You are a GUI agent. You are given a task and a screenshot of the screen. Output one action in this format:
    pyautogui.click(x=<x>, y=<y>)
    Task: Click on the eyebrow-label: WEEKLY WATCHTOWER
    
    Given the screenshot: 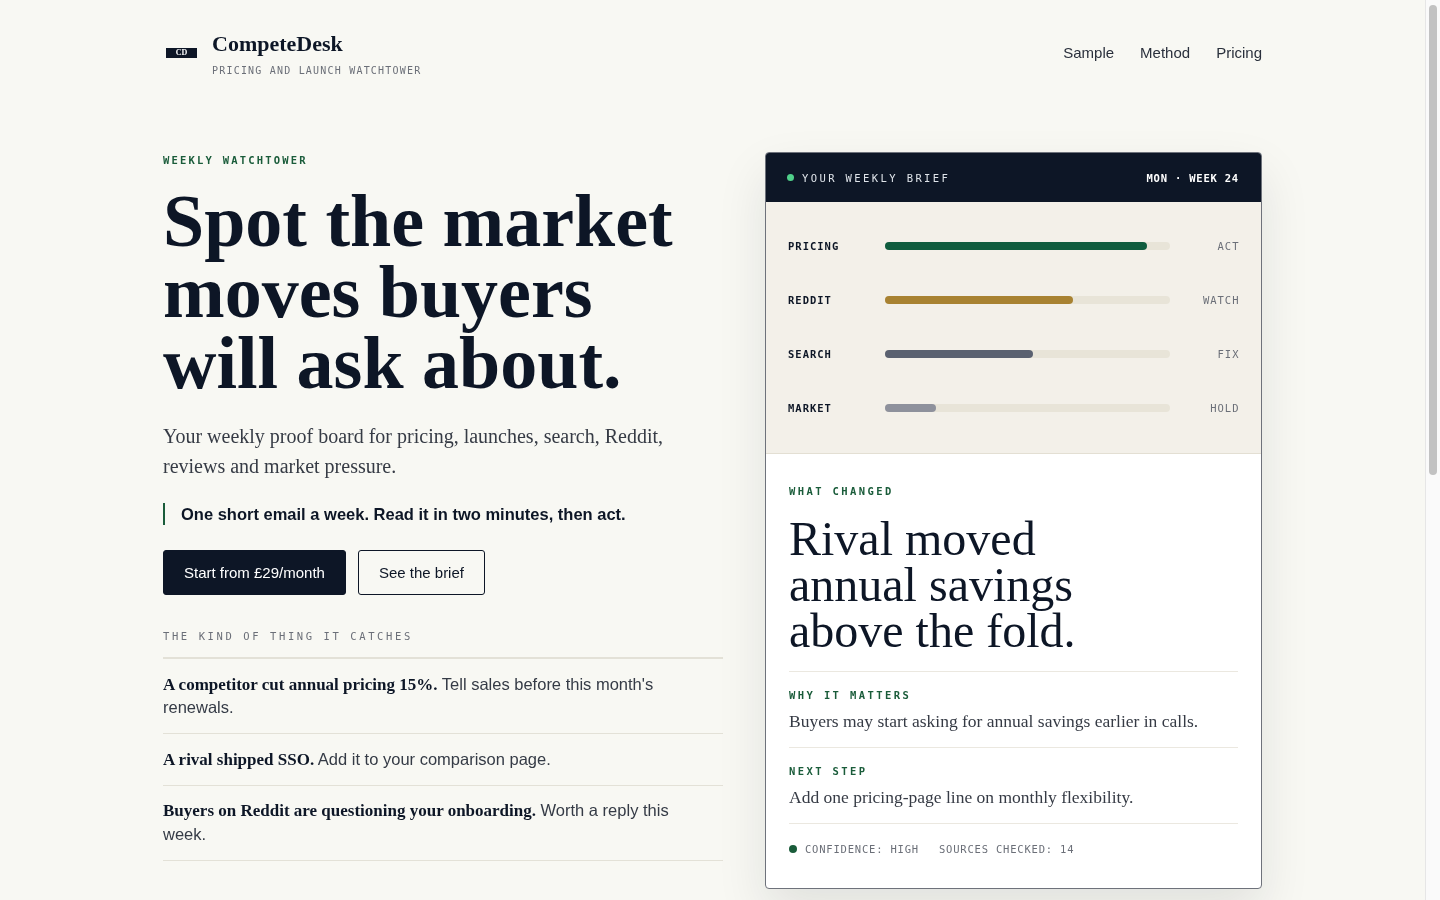 What is the action you would take?
    pyautogui.click(x=236, y=160)
    